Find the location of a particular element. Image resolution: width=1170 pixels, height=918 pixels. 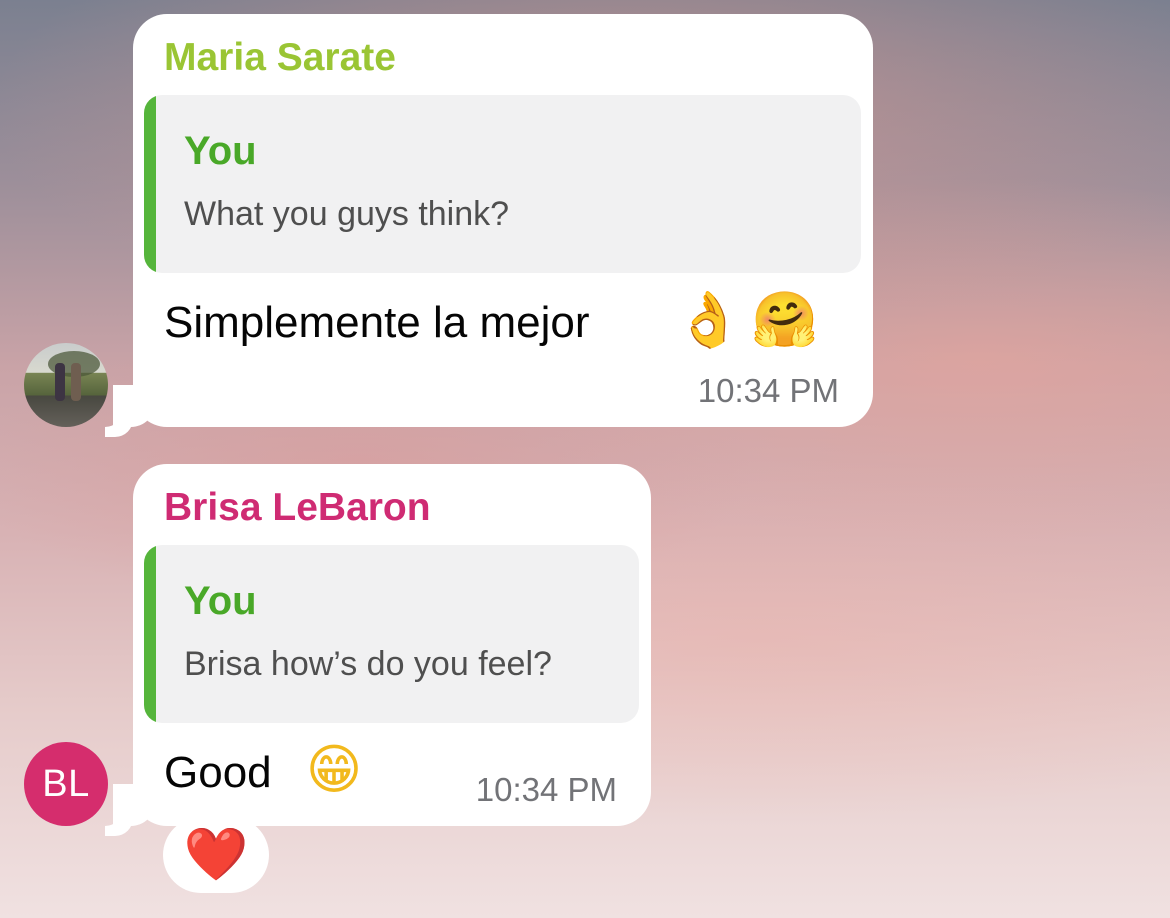

message-text: Good is located at coordinates (218, 772).